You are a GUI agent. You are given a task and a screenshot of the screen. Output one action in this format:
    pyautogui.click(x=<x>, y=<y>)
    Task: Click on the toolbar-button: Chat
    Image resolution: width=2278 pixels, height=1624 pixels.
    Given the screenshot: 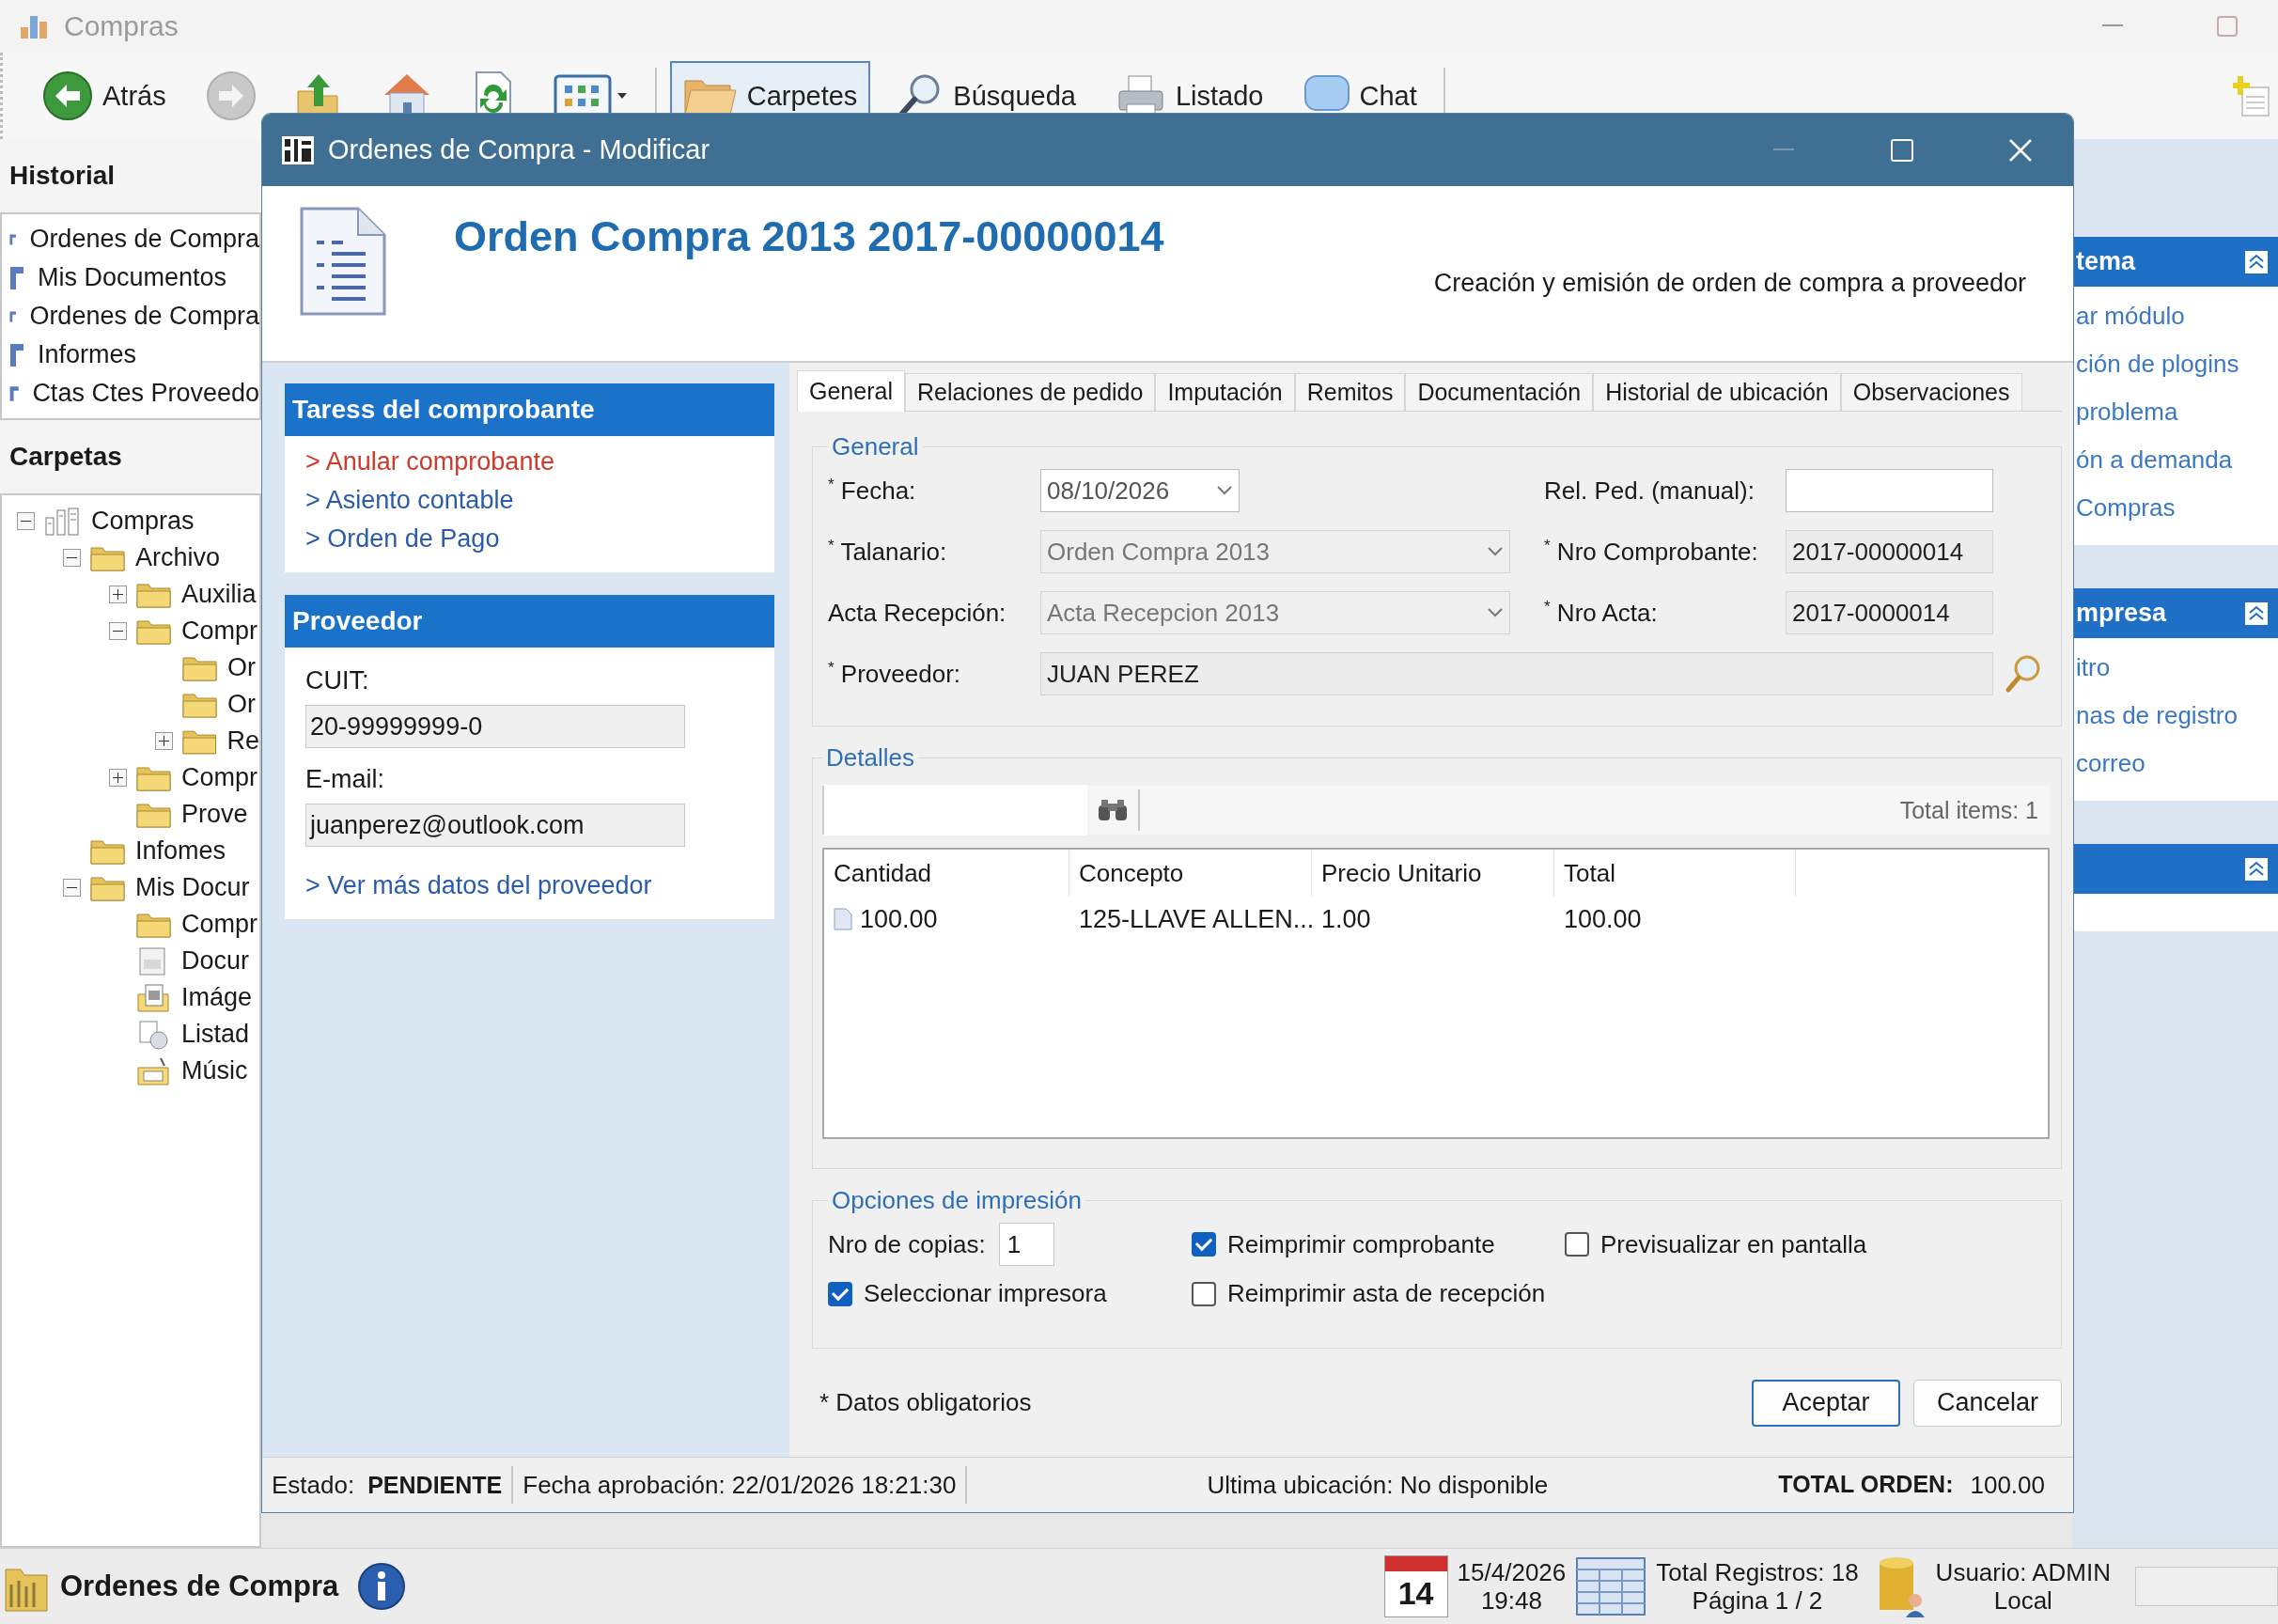 What is the action you would take?
    pyautogui.click(x=1360, y=96)
    